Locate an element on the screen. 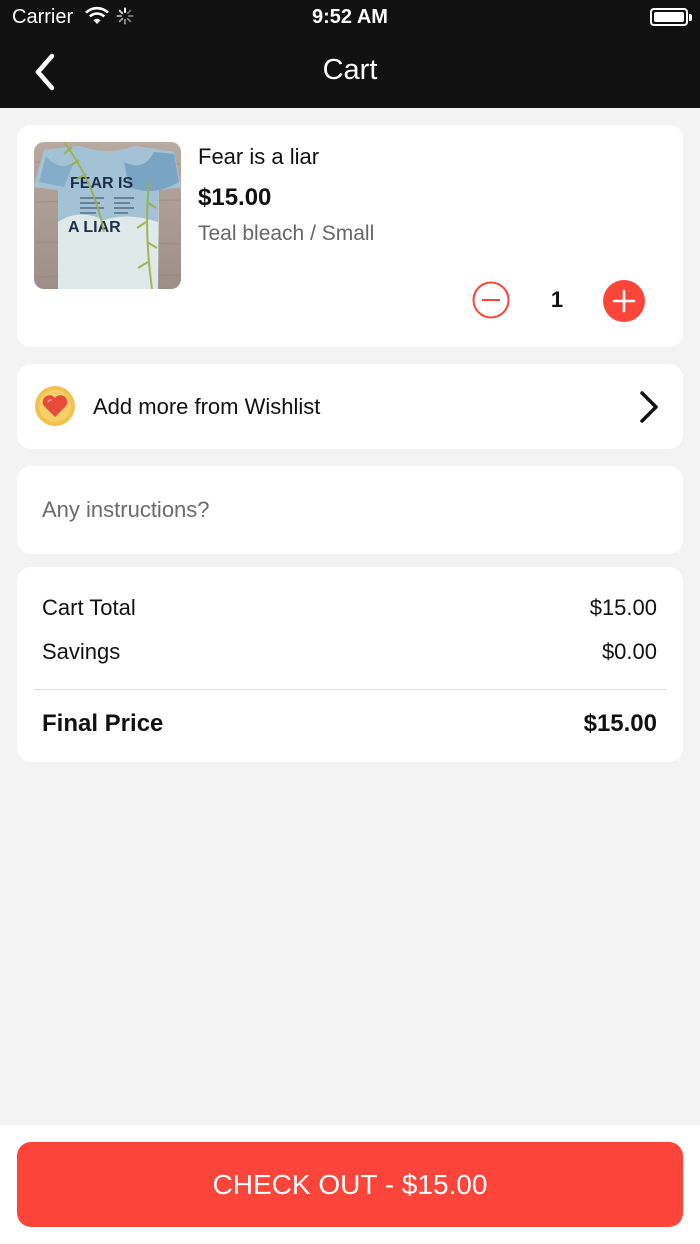 Image resolution: width=700 pixels, height=1244 pixels. checkout-button: CHECK OUT - $15.00 is located at coordinates (350, 1184).